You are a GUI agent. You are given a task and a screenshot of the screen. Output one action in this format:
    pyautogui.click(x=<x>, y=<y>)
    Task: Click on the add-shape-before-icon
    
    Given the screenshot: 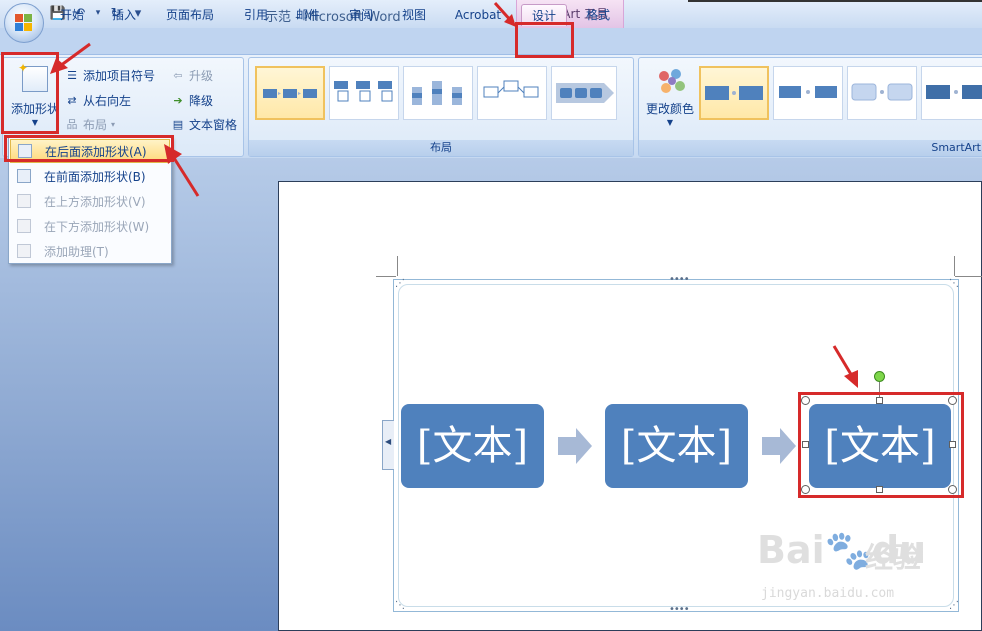 What is the action you would take?
    pyautogui.click(x=24, y=176)
    